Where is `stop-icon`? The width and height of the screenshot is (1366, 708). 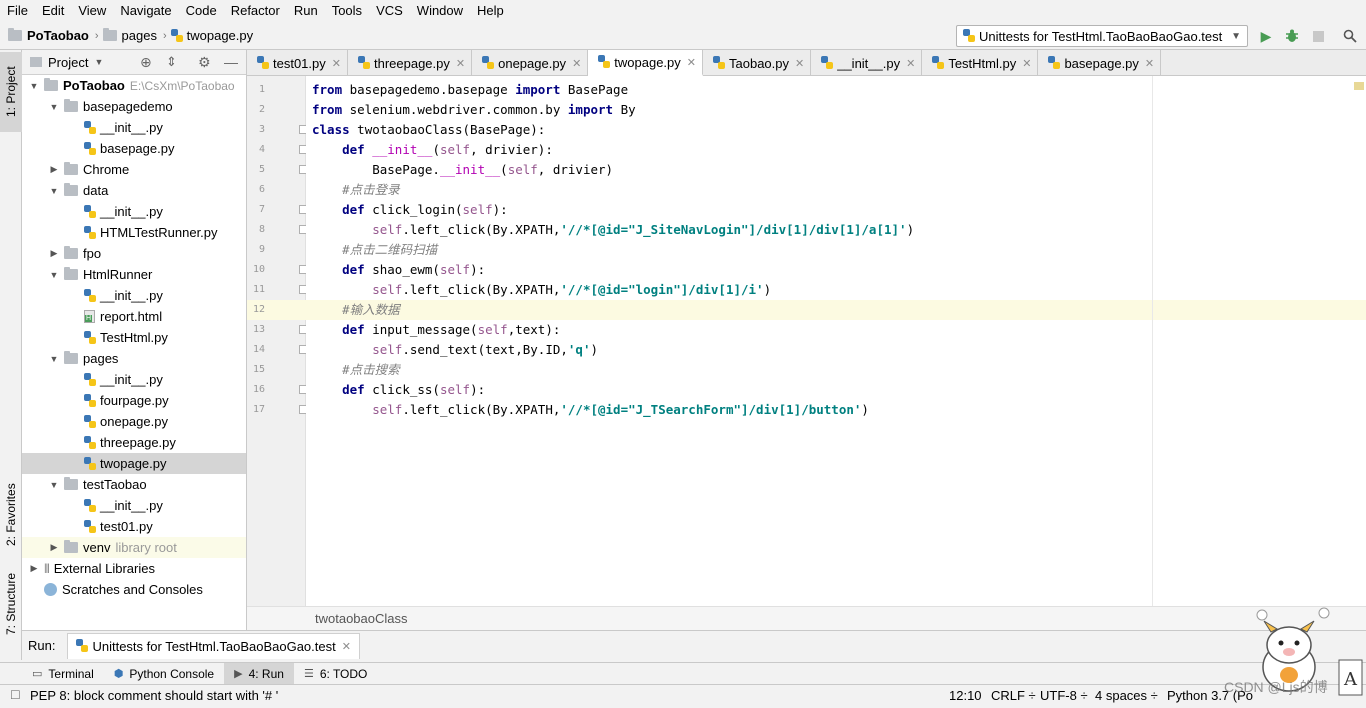 stop-icon is located at coordinates (1318, 36).